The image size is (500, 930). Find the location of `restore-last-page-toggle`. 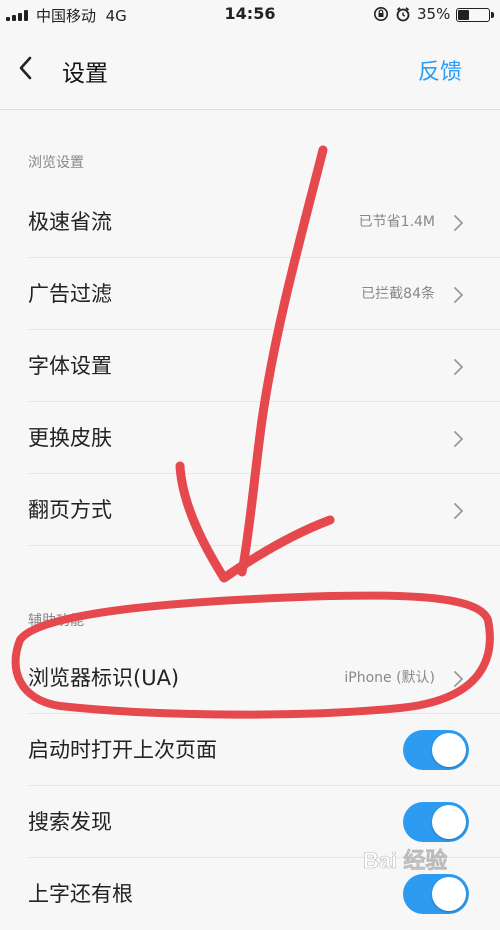

restore-last-page-toggle is located at coordinates (436, 750).